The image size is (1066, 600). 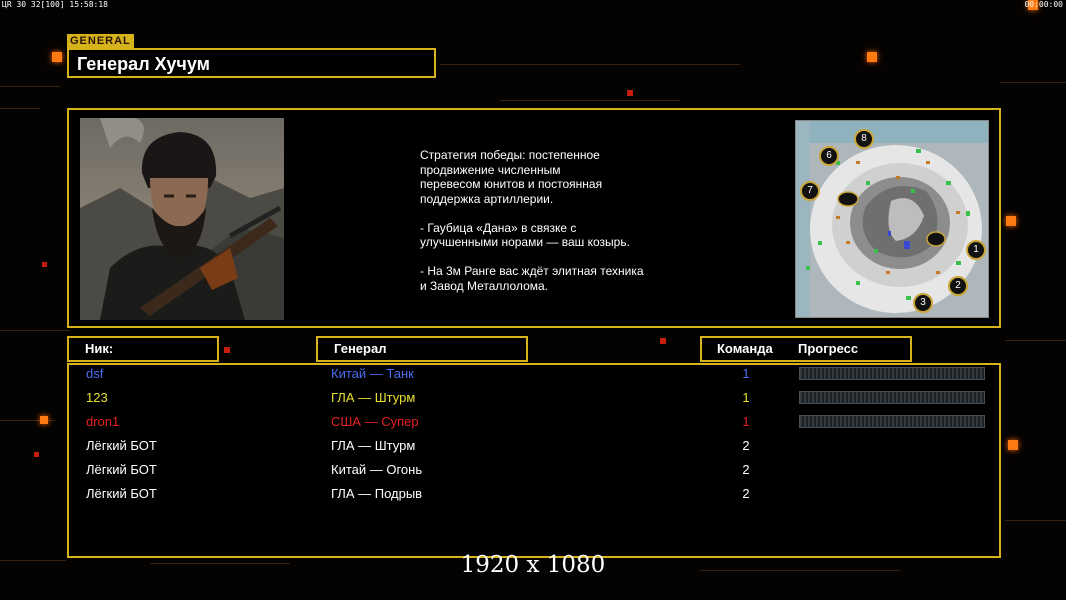 What do you see at coordinates (182, 219) in the screenshot?
I see `general-portrait` at bounding box center [182, 219].